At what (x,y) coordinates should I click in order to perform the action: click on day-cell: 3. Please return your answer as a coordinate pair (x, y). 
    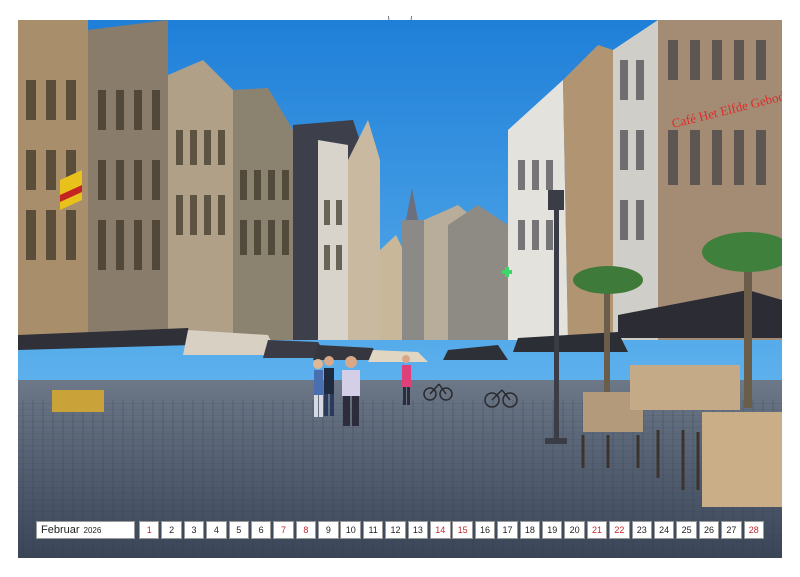
    Looking at the image, I should click on (194, 530).